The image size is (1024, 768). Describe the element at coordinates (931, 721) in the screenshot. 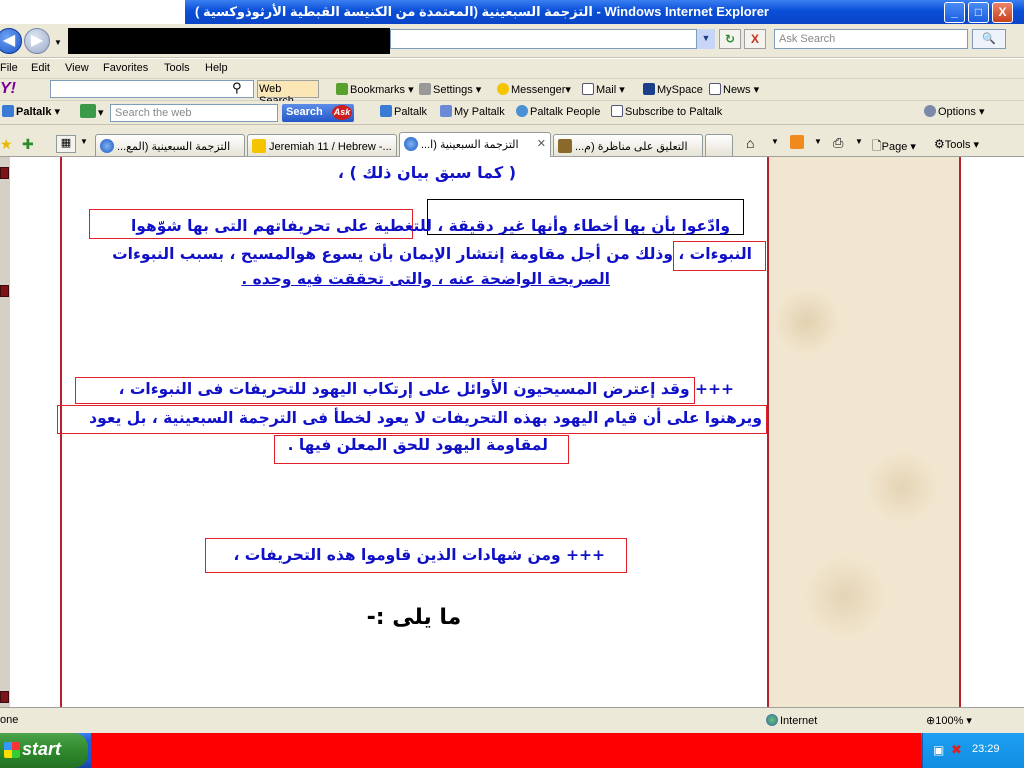

I see `zoom-icon: ⊕` at that location.